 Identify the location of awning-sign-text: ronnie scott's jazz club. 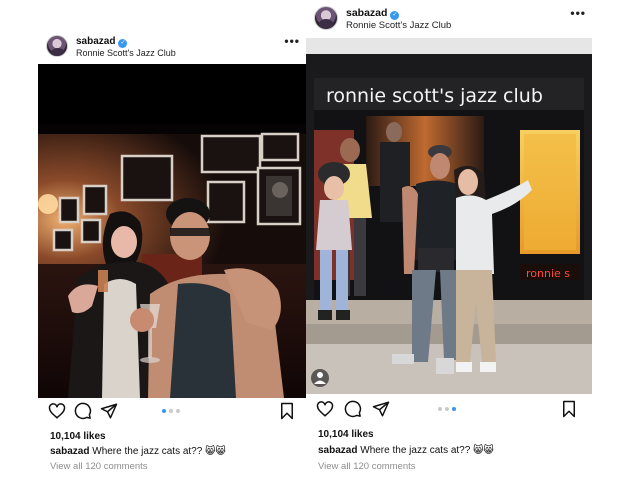
(434, 96).